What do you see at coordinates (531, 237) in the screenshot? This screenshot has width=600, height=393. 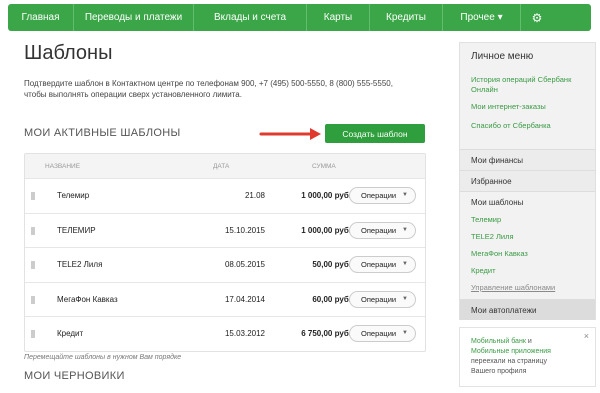 I see `sidebar-template-link: TELE2 Лиля` at bounding box center [531, 237].